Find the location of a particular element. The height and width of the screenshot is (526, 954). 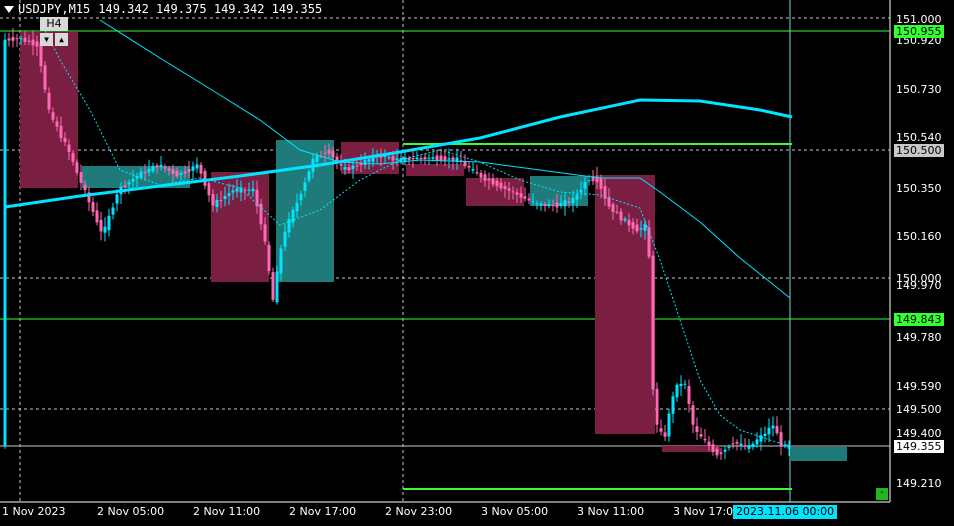

scroll-down-button: ▼ is located at coordinates (46, 39).